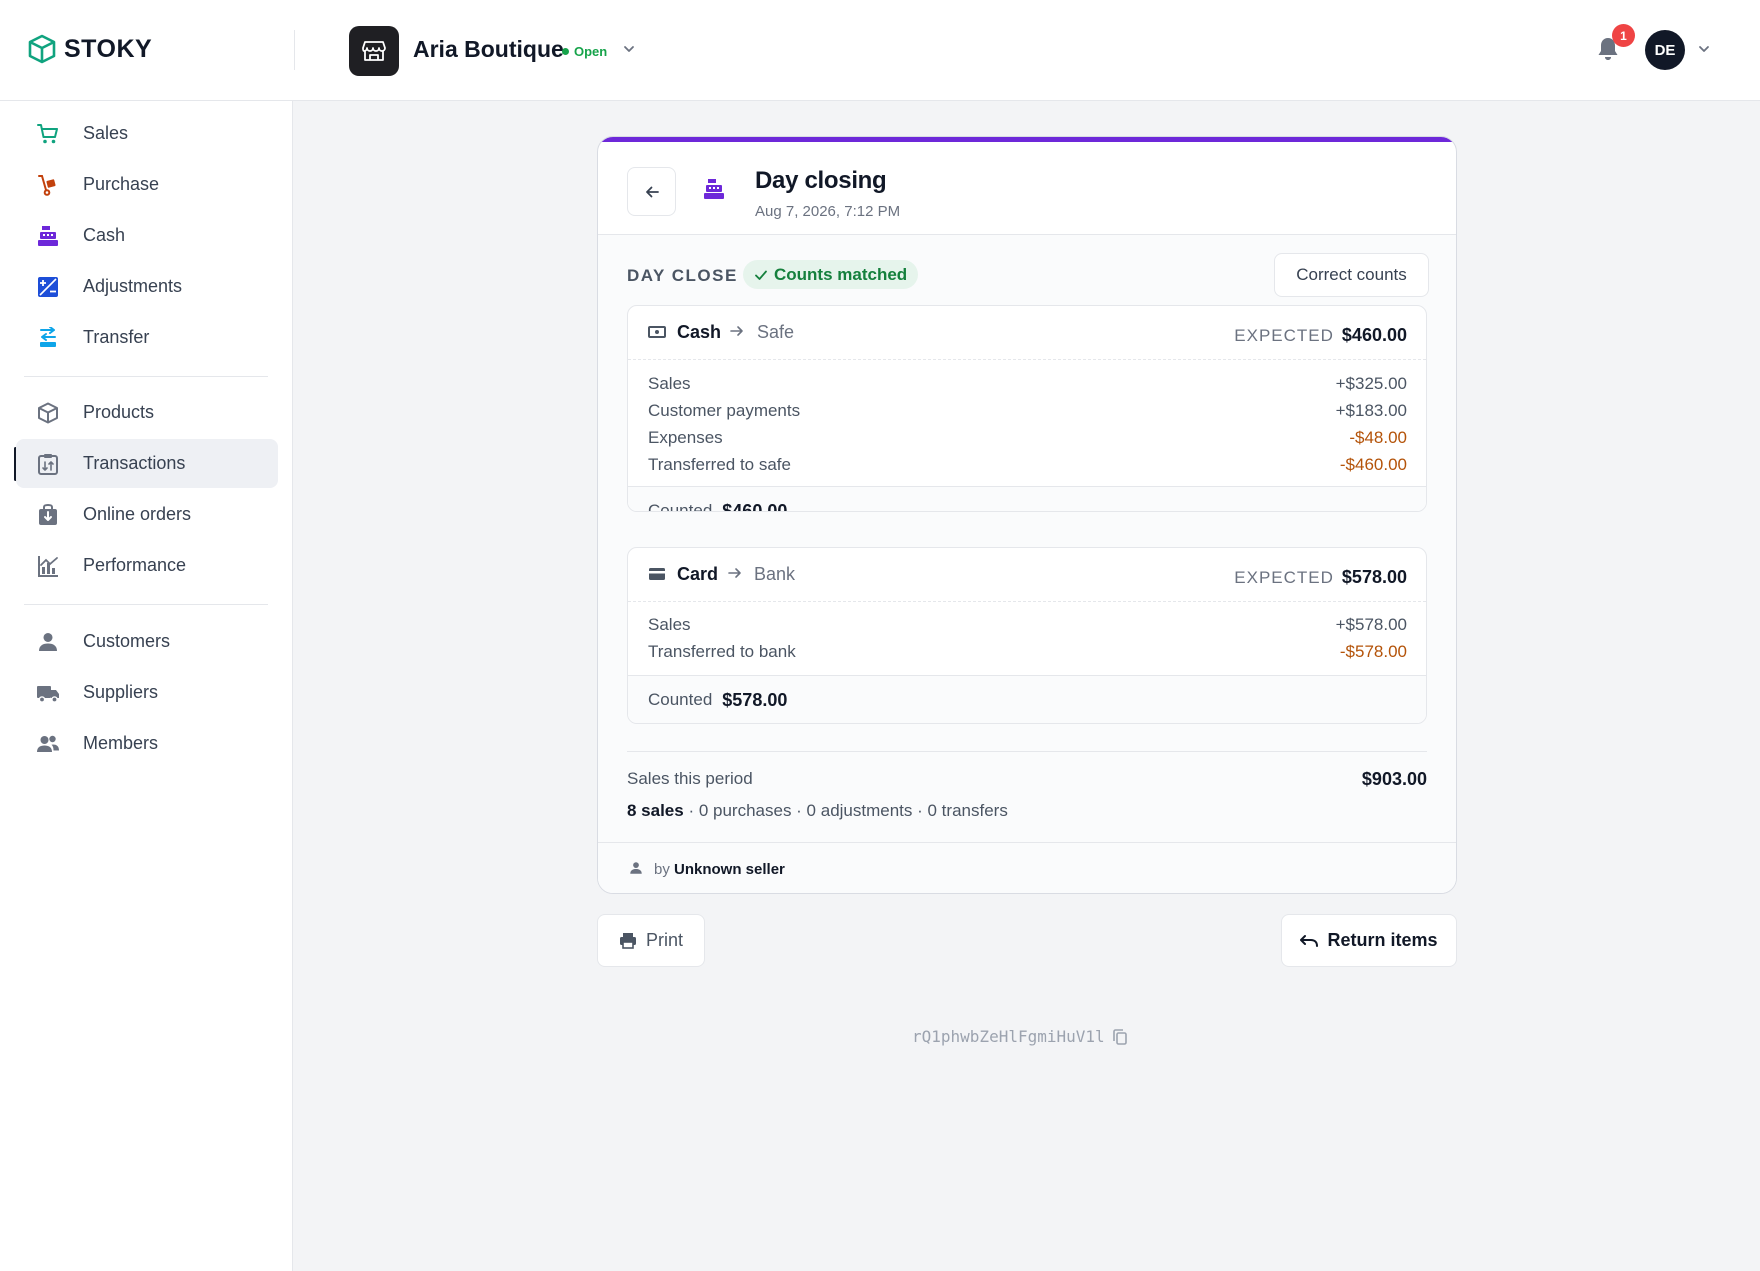  What do you see at coordinates (42, 49) in the screenshot?
I see `cube-logo-icon` at bounding box center [42, 49].